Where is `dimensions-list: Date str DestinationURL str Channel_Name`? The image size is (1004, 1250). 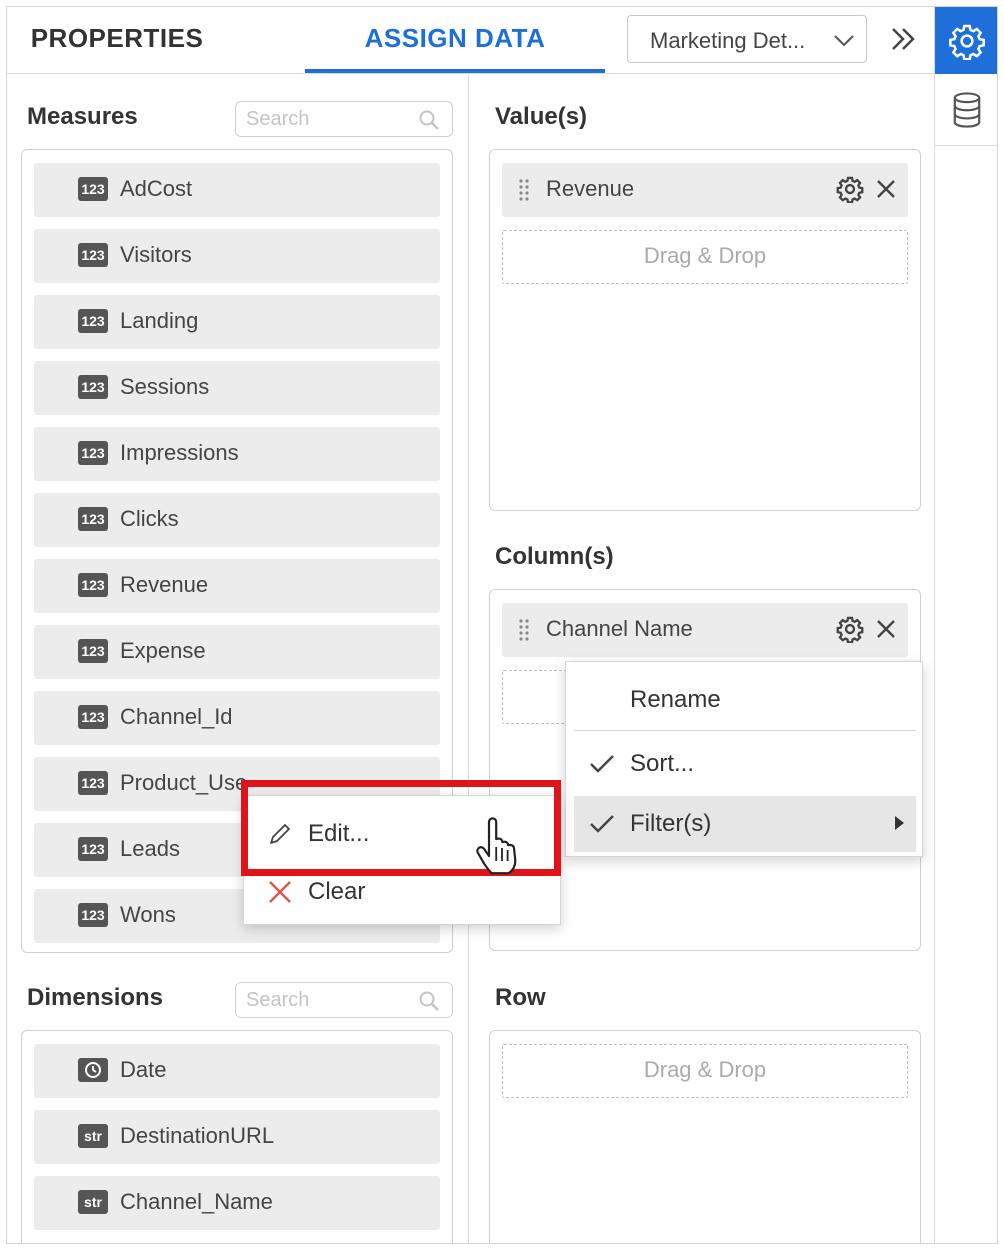 dimensions-list: Date str DestinationURL str Channel_Name is located at coordinates (237, 1136).